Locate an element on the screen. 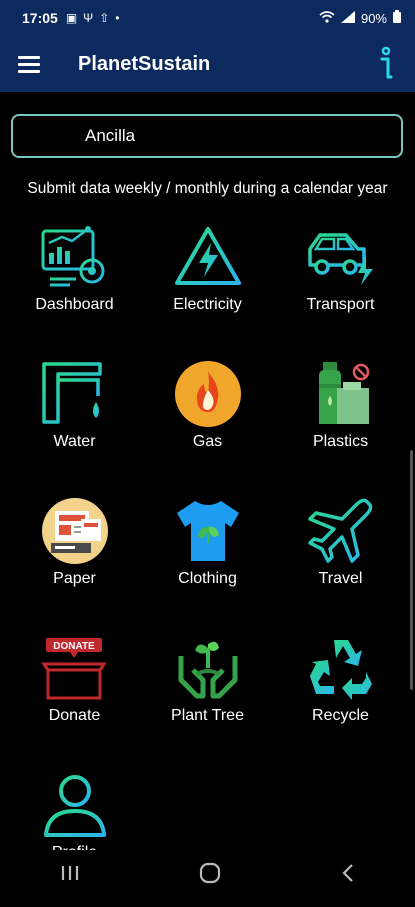 The width and height of the screenshot is (415, 907). plant-hands-icon is located at coordinates (208, 668).